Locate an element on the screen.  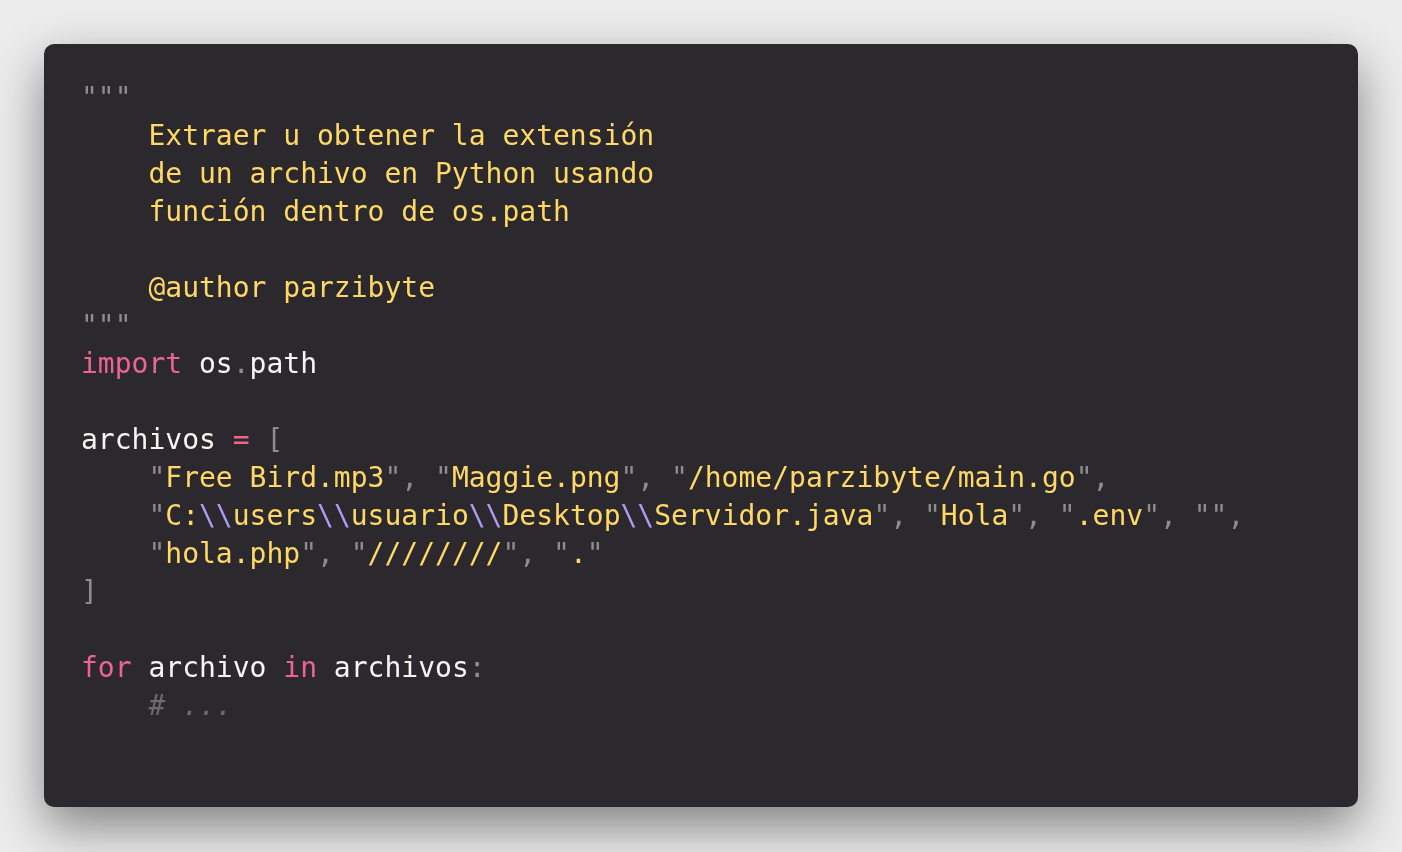
code-line: Extraer u obtener la extensión is located at coordinates (401, 136).